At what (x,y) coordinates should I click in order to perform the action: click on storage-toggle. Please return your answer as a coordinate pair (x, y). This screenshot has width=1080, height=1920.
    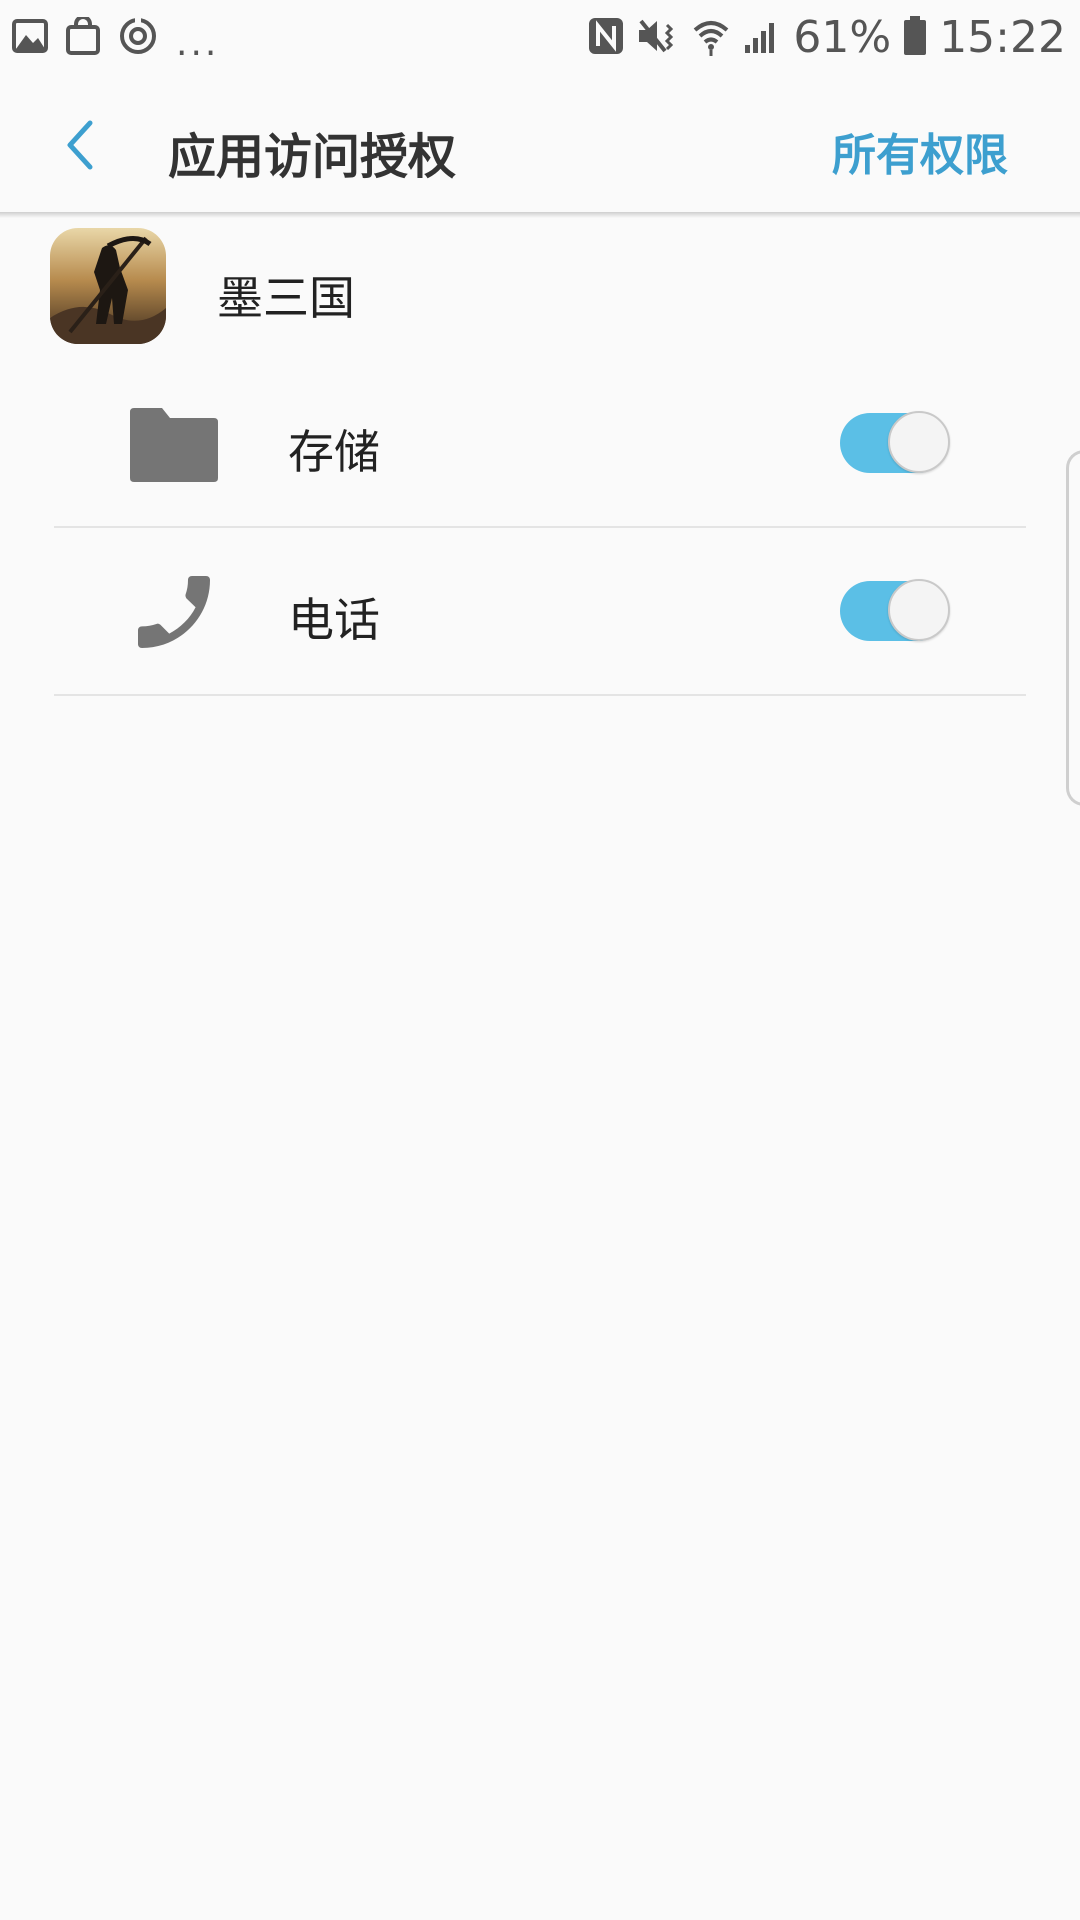
    Looking at the image, I should click on (896, 442).